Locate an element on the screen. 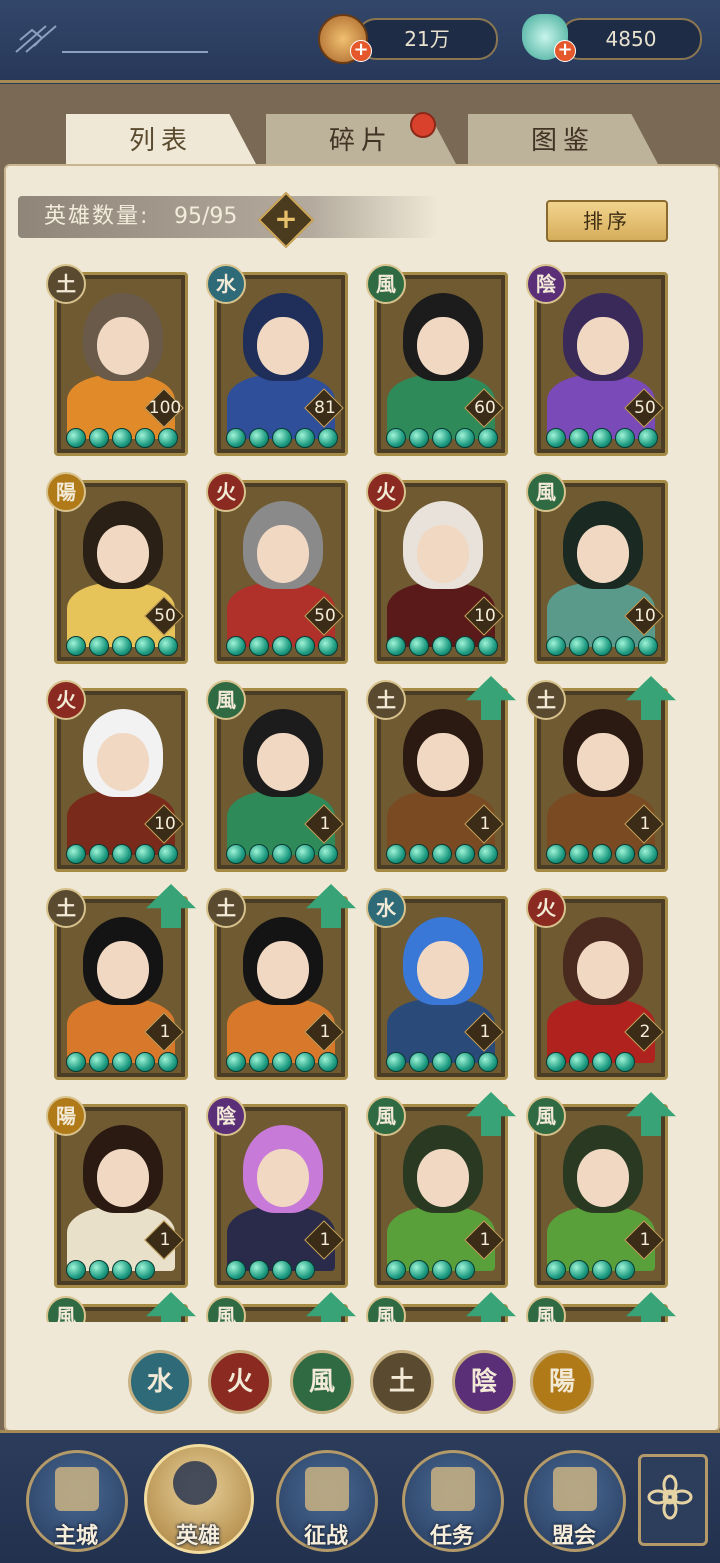 Image resolution: width=720 pixels, height=1563 pixels. flower-menu-icon is located at coordinates (670, 1497).